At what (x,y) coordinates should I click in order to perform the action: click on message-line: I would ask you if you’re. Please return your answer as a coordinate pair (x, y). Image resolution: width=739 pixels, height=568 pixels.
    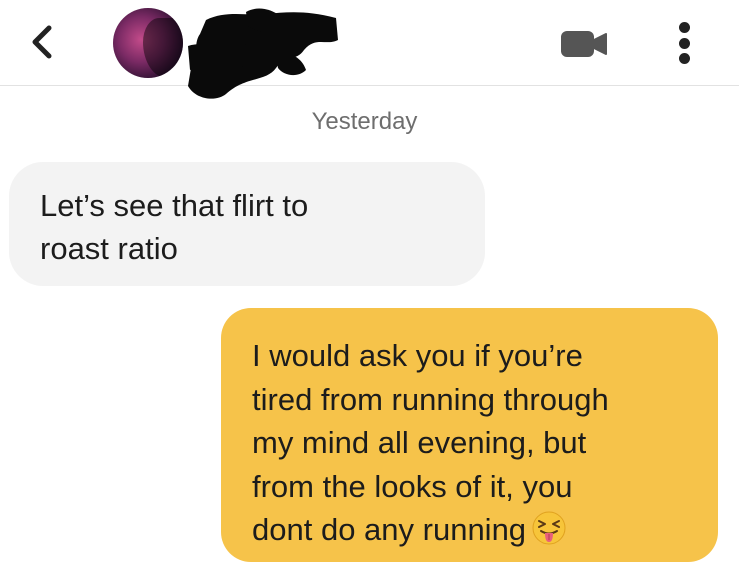
    Looking at the image, I should click on (417, 355).